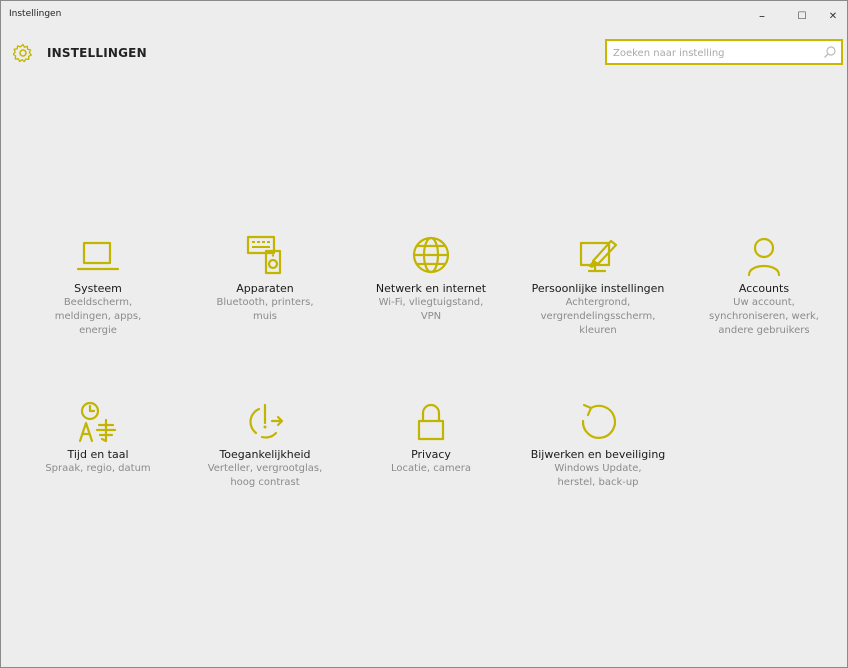 This screenshot has width=848, height=668. Describe the element at coordinates (598, 302) in the screenshot. I see `tile-desc-line: Achtergrond,` at that location.